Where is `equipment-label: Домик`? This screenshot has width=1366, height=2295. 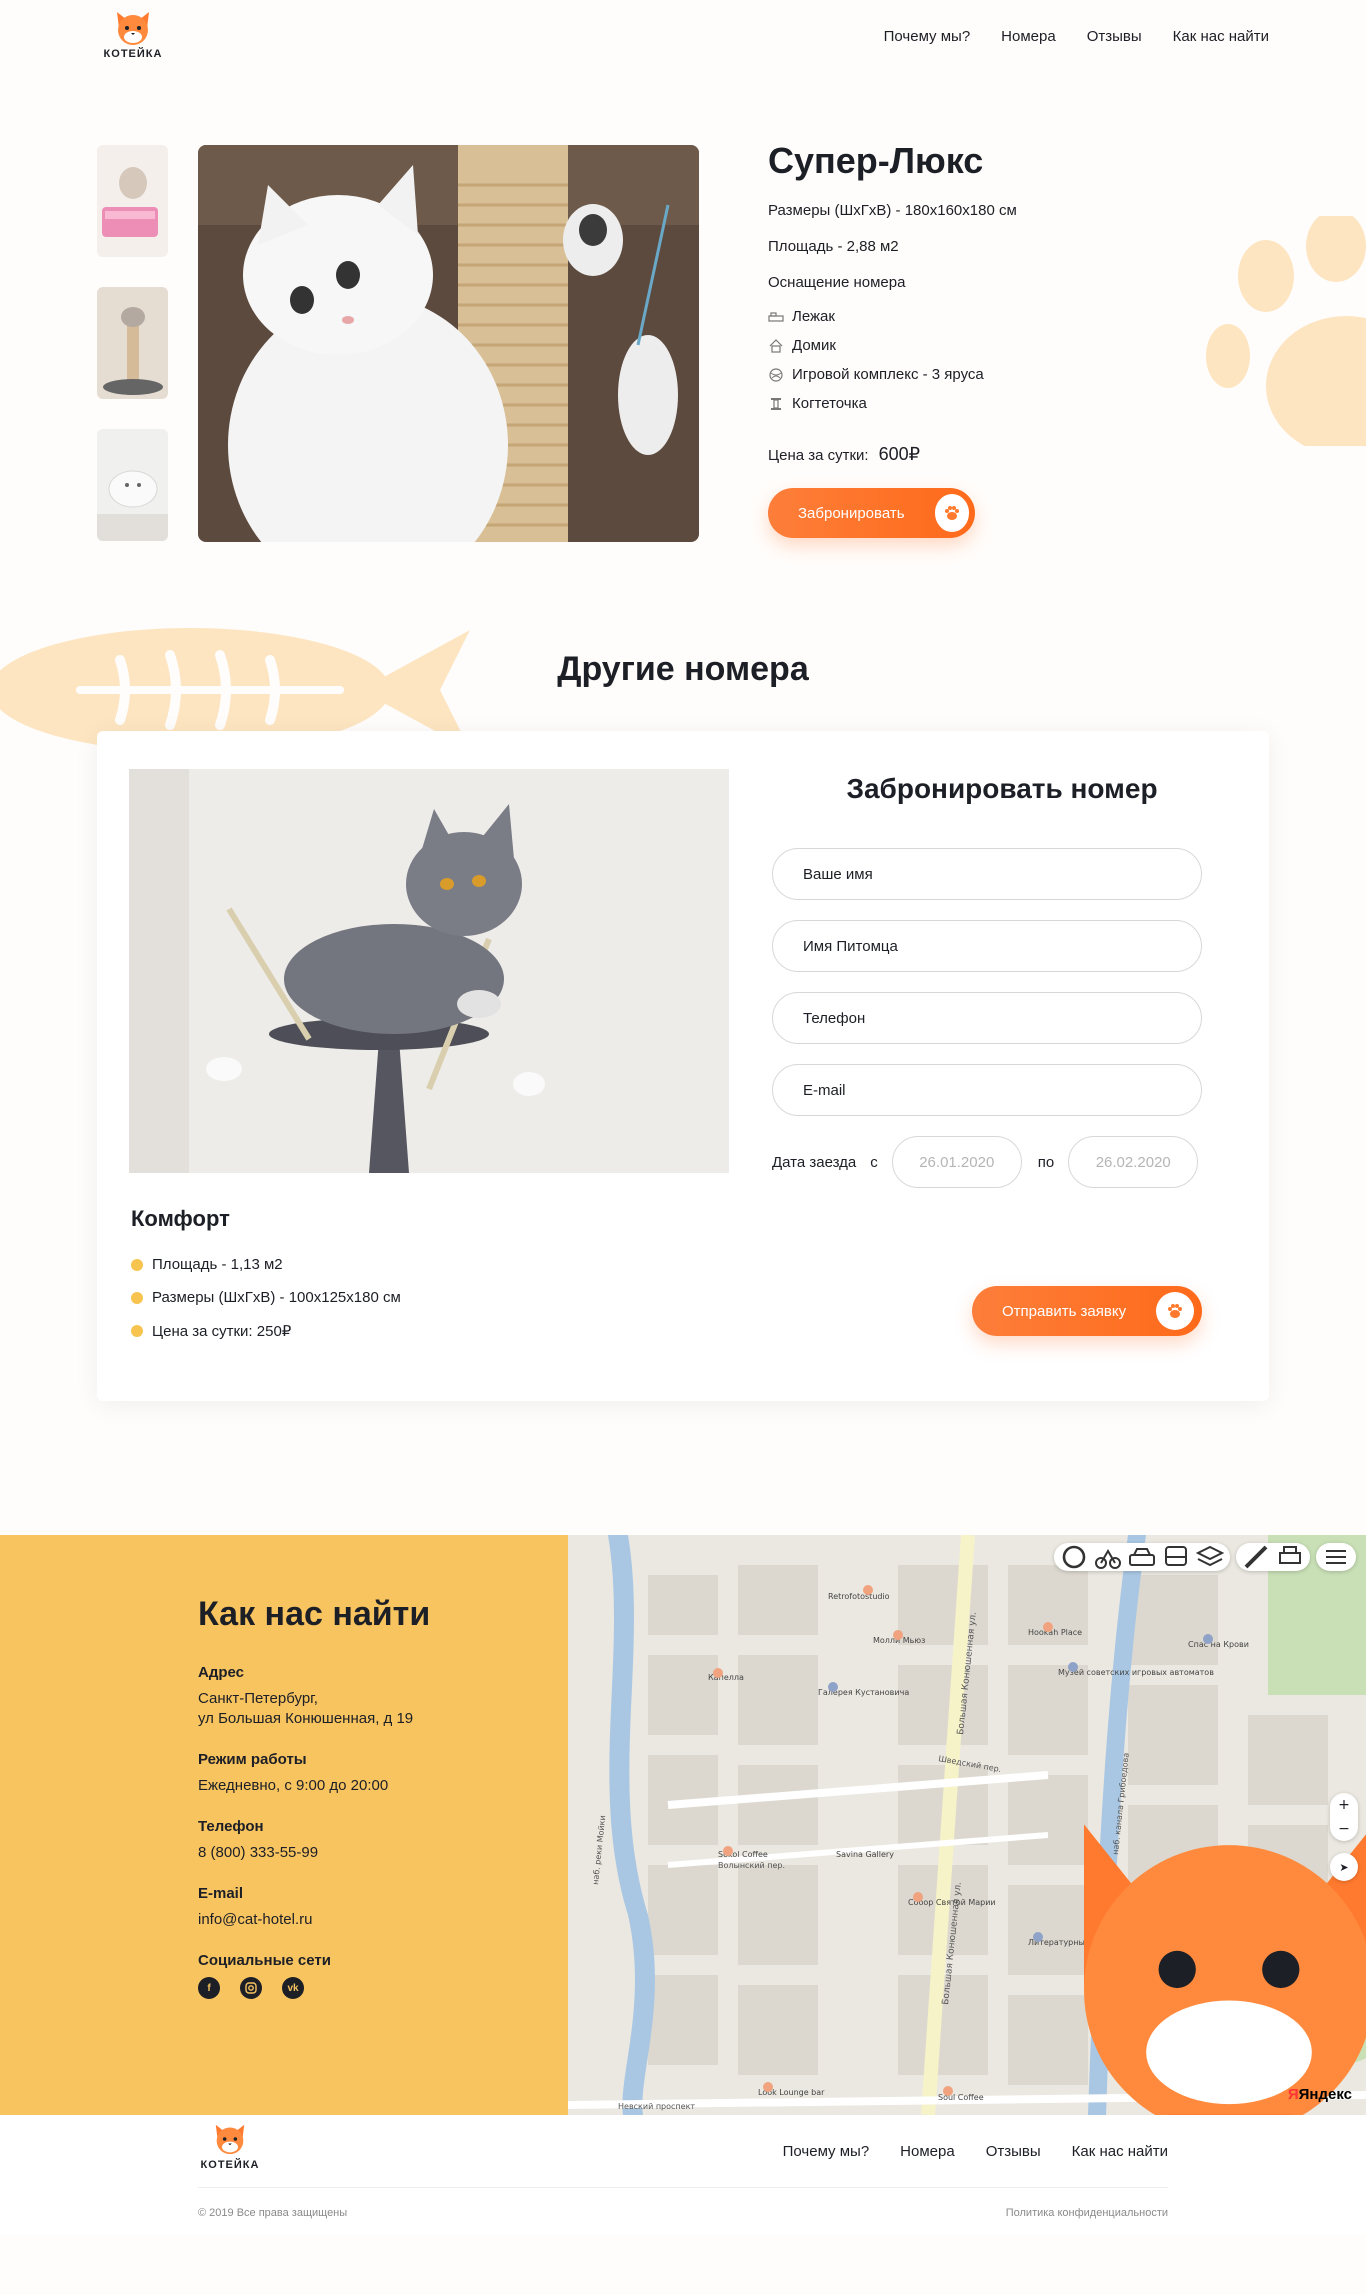 equipment-label: Домик is located at coordinates (814, 345).